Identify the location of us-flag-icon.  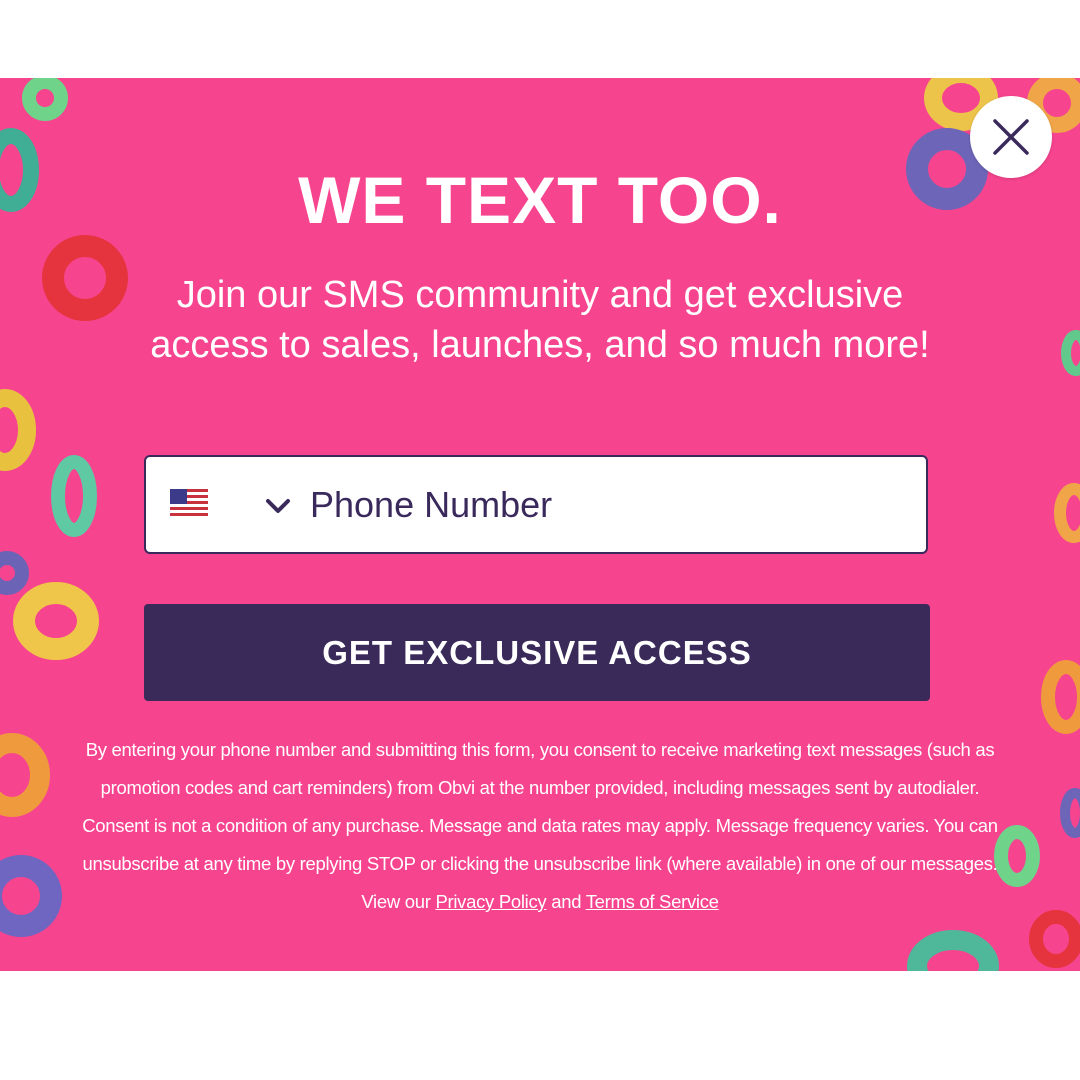
(189, 506).